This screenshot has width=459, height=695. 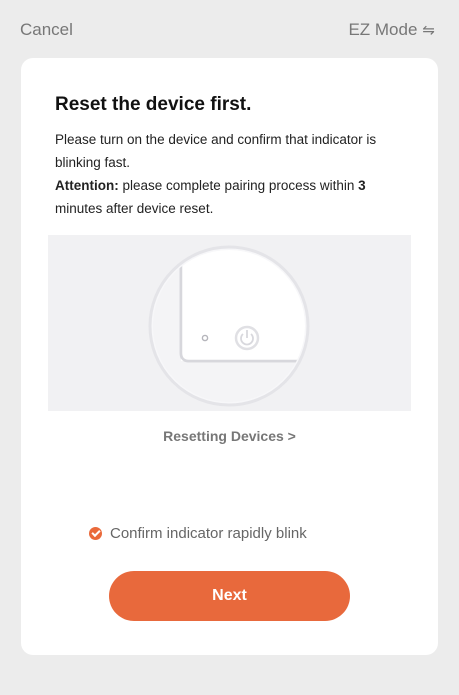 What do you see at coordinates (46, 30) in the screenshot?
I see `cancel-button: Cancel` at bounding box center [46, 30].